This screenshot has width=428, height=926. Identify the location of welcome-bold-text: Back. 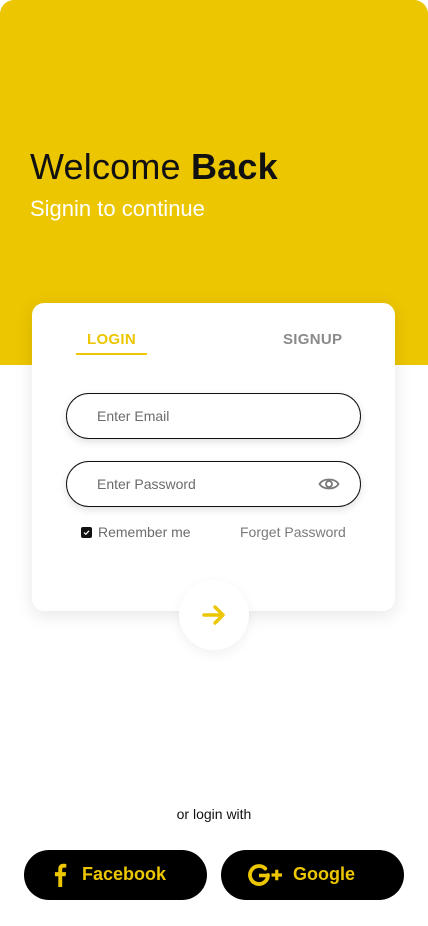
(234, 166).